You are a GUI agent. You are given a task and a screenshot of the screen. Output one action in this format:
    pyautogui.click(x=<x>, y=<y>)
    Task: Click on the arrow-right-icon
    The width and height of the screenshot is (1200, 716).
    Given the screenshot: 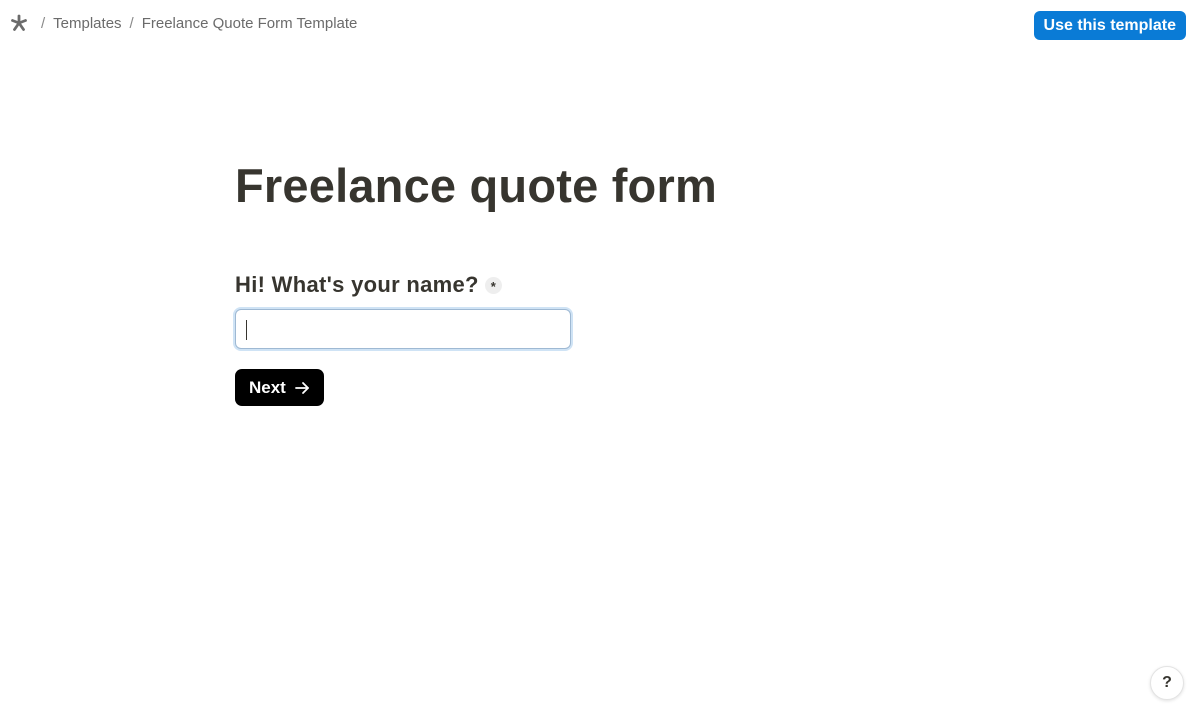 What is the action you would take?
    pyautogui.click(x=302, y=388)
    